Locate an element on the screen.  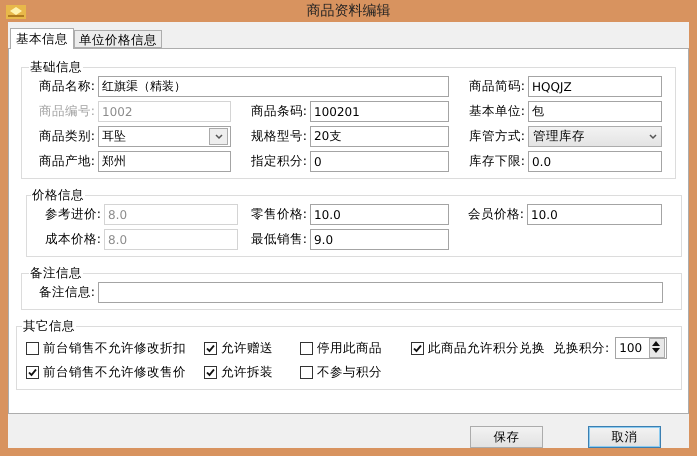
checkbox-label: 停用此商品 is located at coordinates (349, 348).